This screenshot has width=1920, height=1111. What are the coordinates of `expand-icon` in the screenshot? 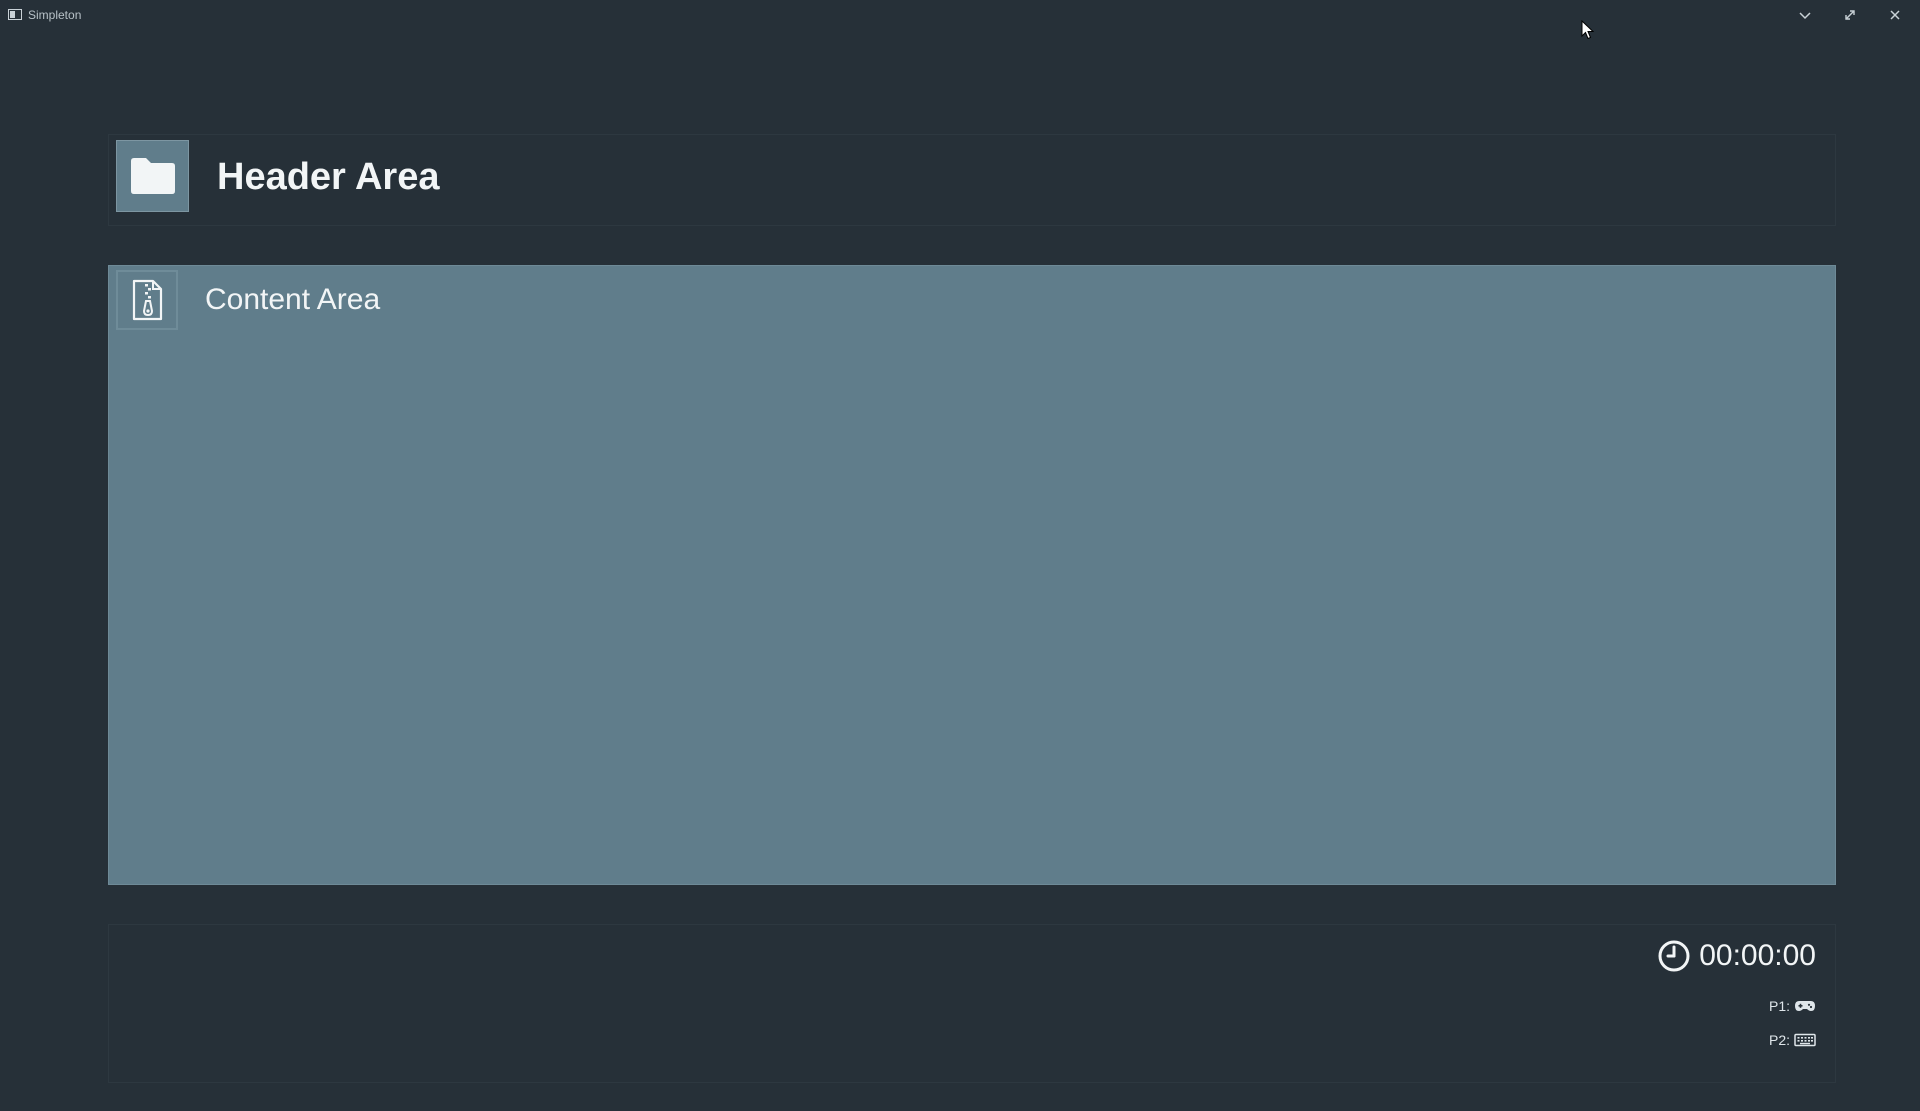 It's located at (1850, 15).